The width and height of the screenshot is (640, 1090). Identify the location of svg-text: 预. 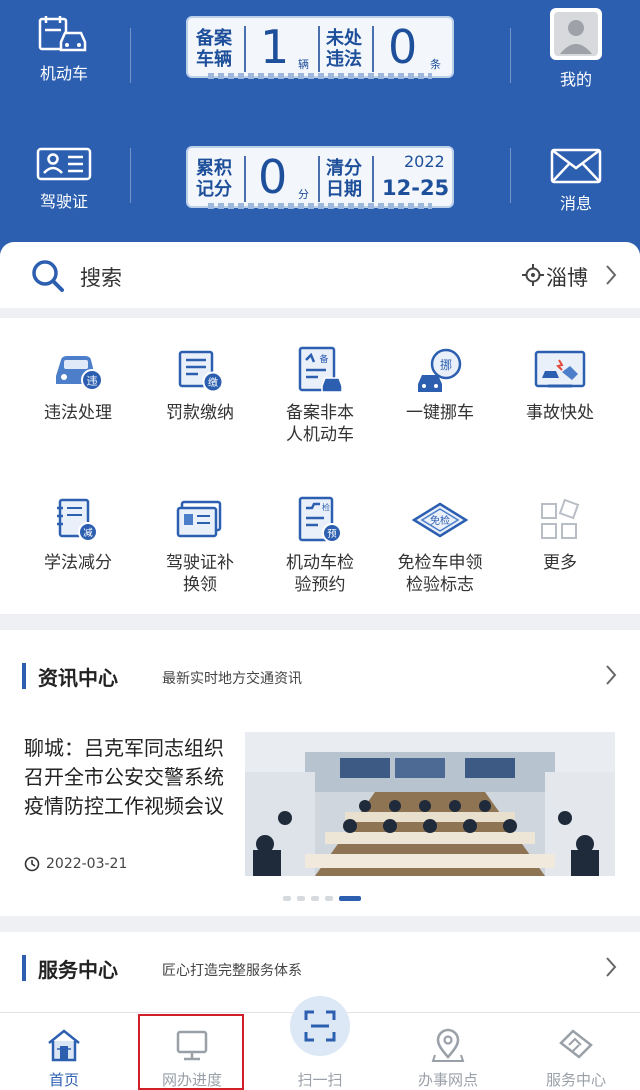
(332, 534).